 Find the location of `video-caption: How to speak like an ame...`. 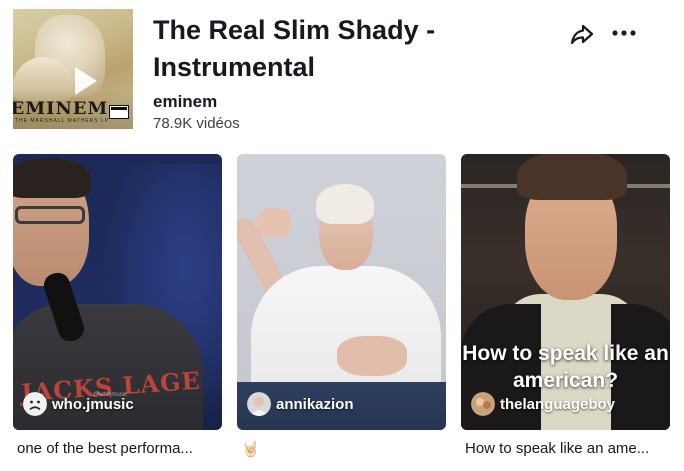

video-caption: How to speak like an ame... is located at coordinates (567, 448).